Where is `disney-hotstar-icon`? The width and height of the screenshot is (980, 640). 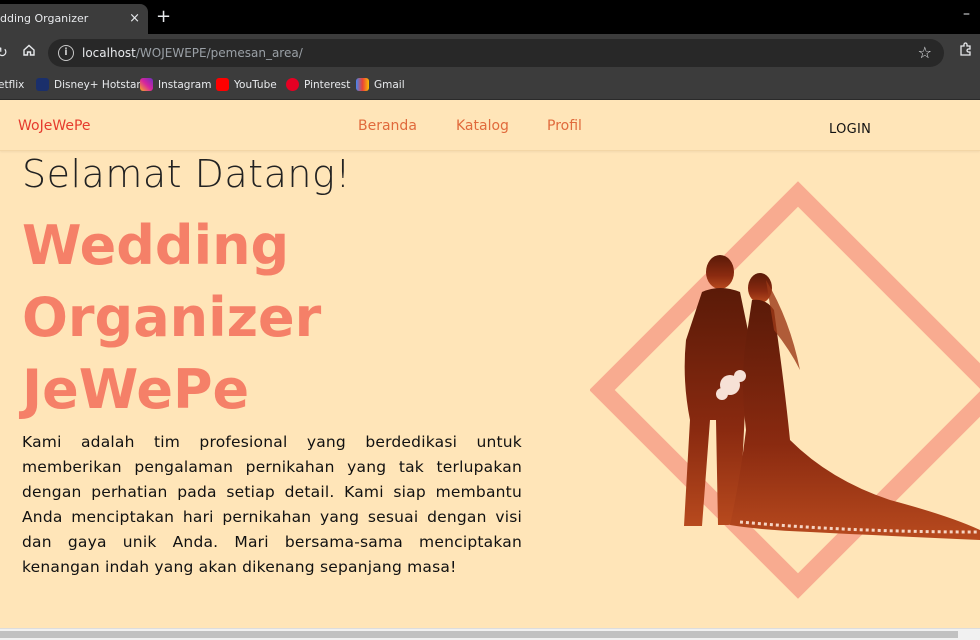 disney-hotstar-icon is located at coordinates (42, 84).